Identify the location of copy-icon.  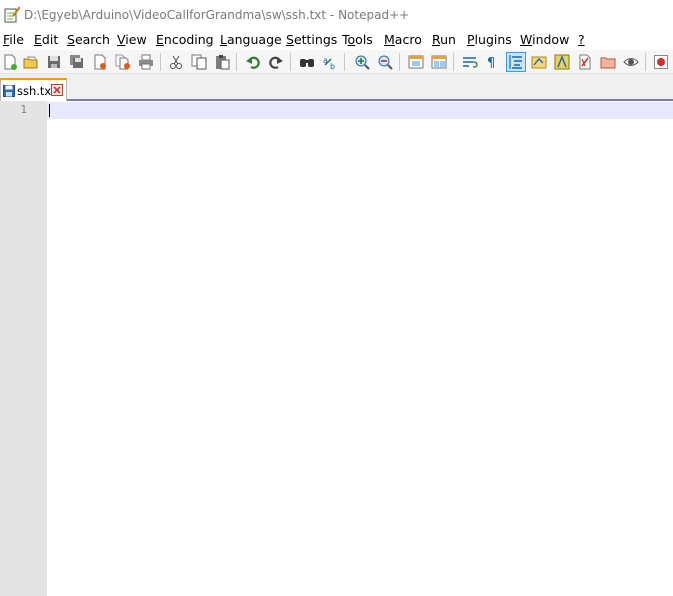
(199, 62).